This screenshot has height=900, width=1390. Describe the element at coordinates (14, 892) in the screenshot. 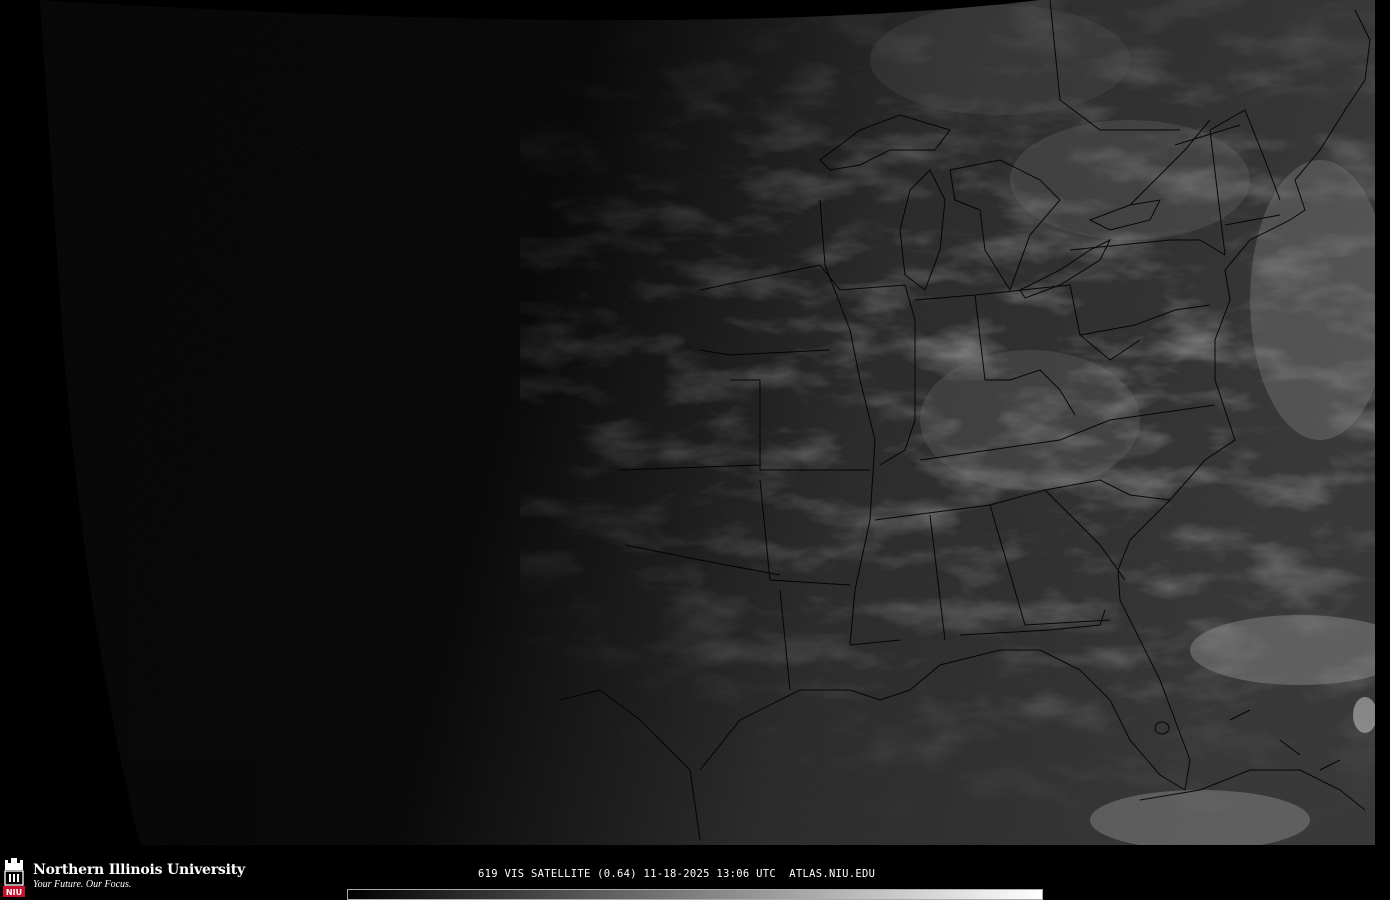

I see `logo-letters: NIU` at that location.